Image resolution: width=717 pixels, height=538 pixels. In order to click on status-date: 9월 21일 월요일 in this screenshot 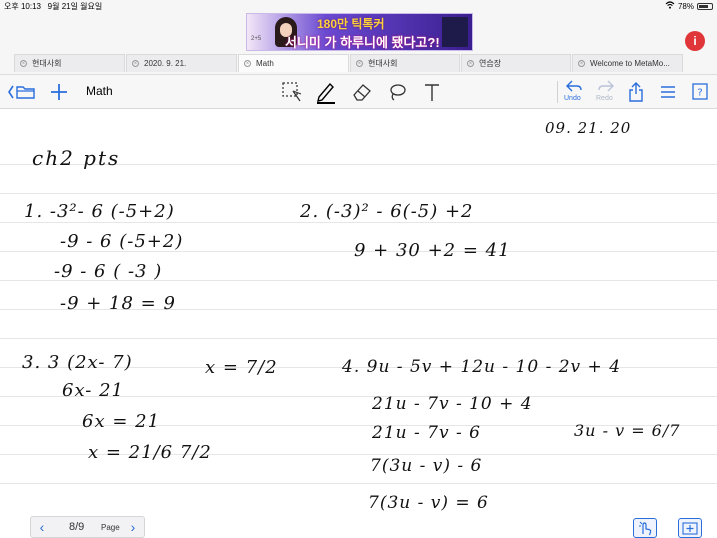, I will do `click(75, 6)`.